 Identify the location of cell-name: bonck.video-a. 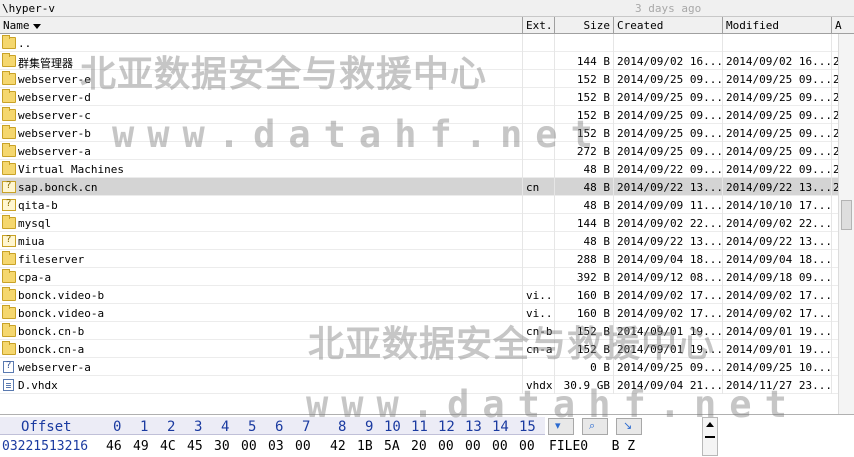
(261, 313).